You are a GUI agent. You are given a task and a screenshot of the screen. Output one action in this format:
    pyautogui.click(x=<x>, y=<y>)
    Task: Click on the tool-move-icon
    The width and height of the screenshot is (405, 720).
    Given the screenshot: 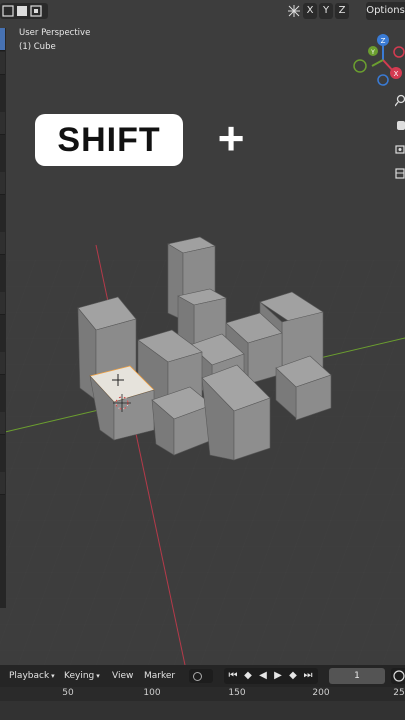 What is the action you would take?
    pyautogui.click(x=2, y=123)
    